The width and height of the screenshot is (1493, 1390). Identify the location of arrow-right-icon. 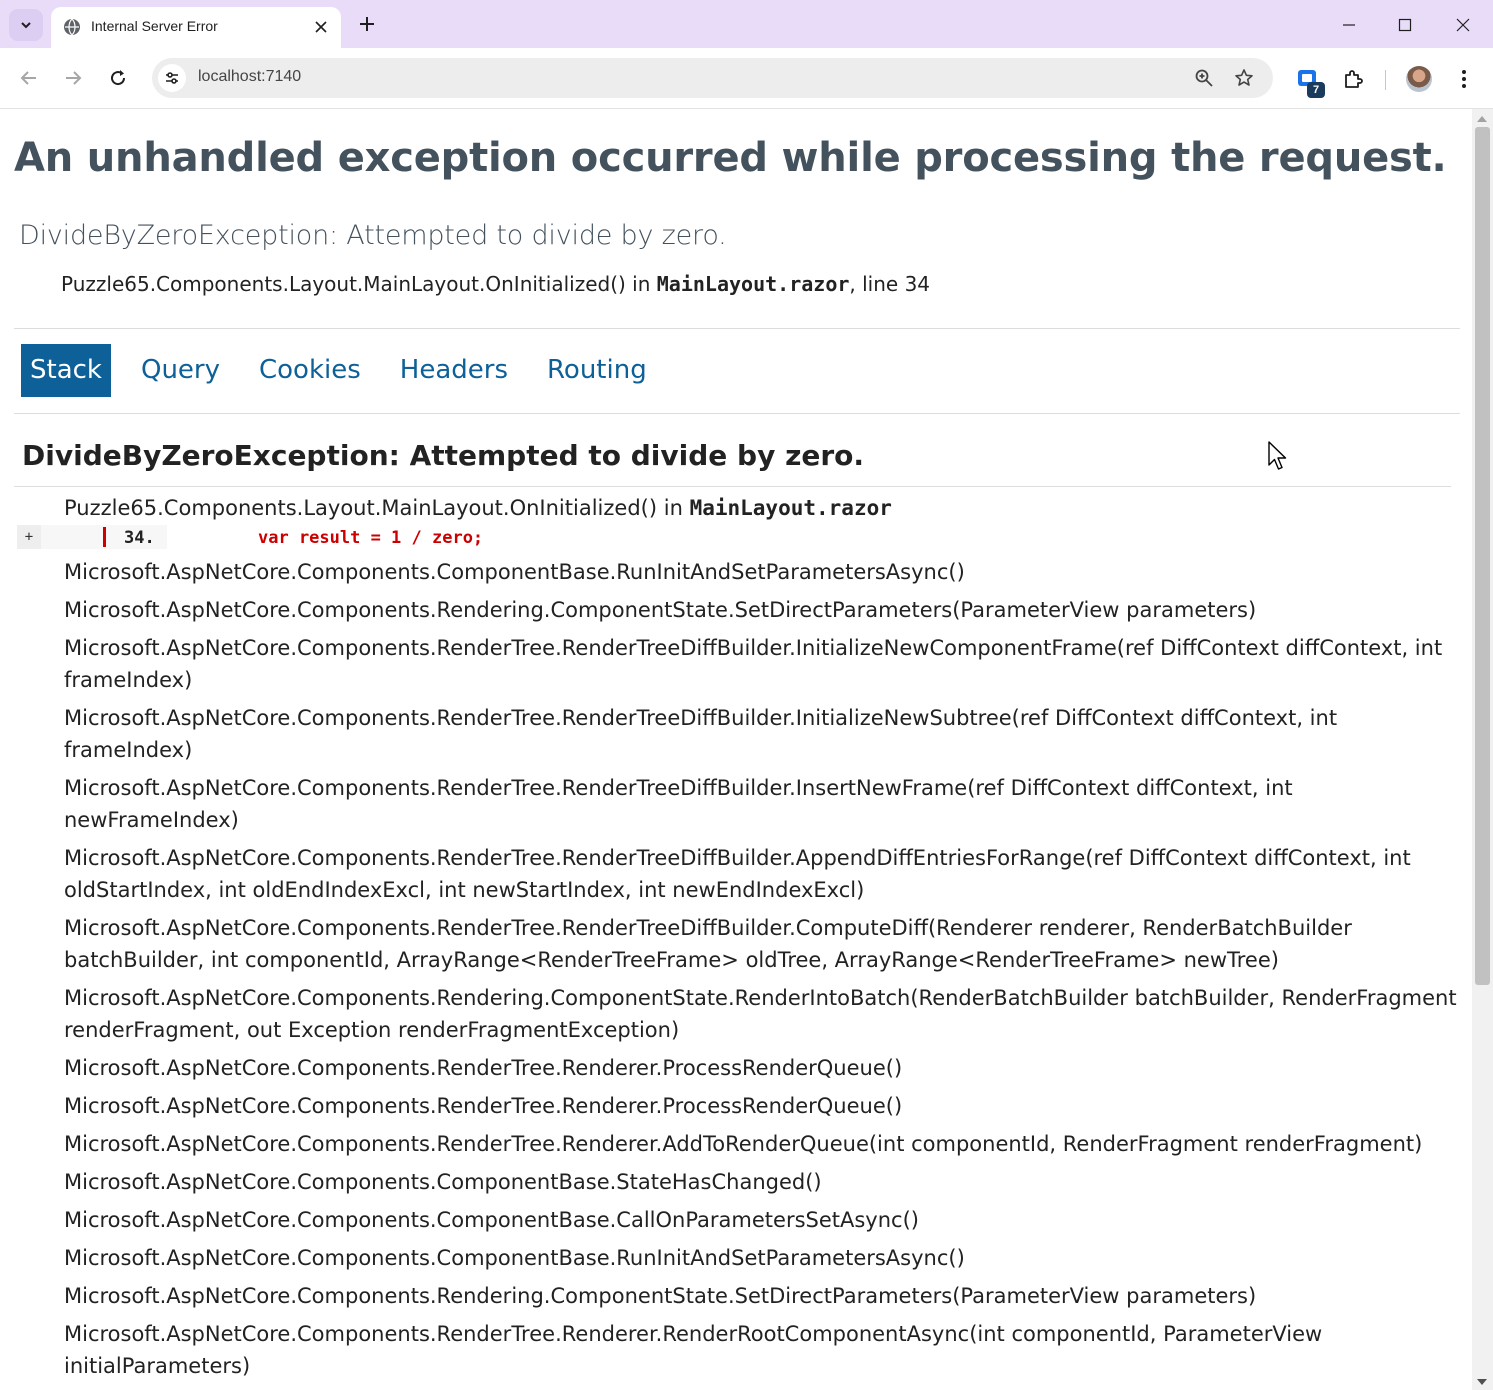
(74, 78).